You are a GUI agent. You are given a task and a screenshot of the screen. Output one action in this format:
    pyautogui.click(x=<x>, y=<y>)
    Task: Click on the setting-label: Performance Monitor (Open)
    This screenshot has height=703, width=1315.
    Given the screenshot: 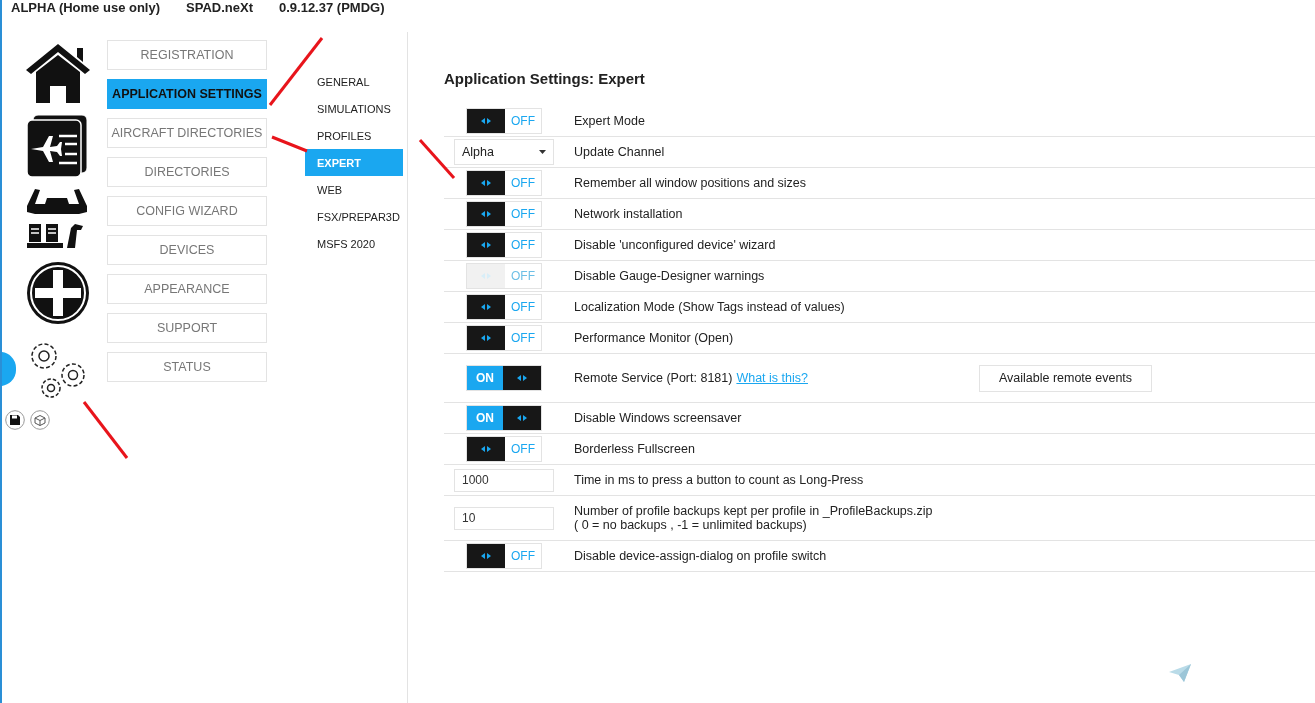 What is the action you would take?
    pyautogui.click(x=654, y=338)
    